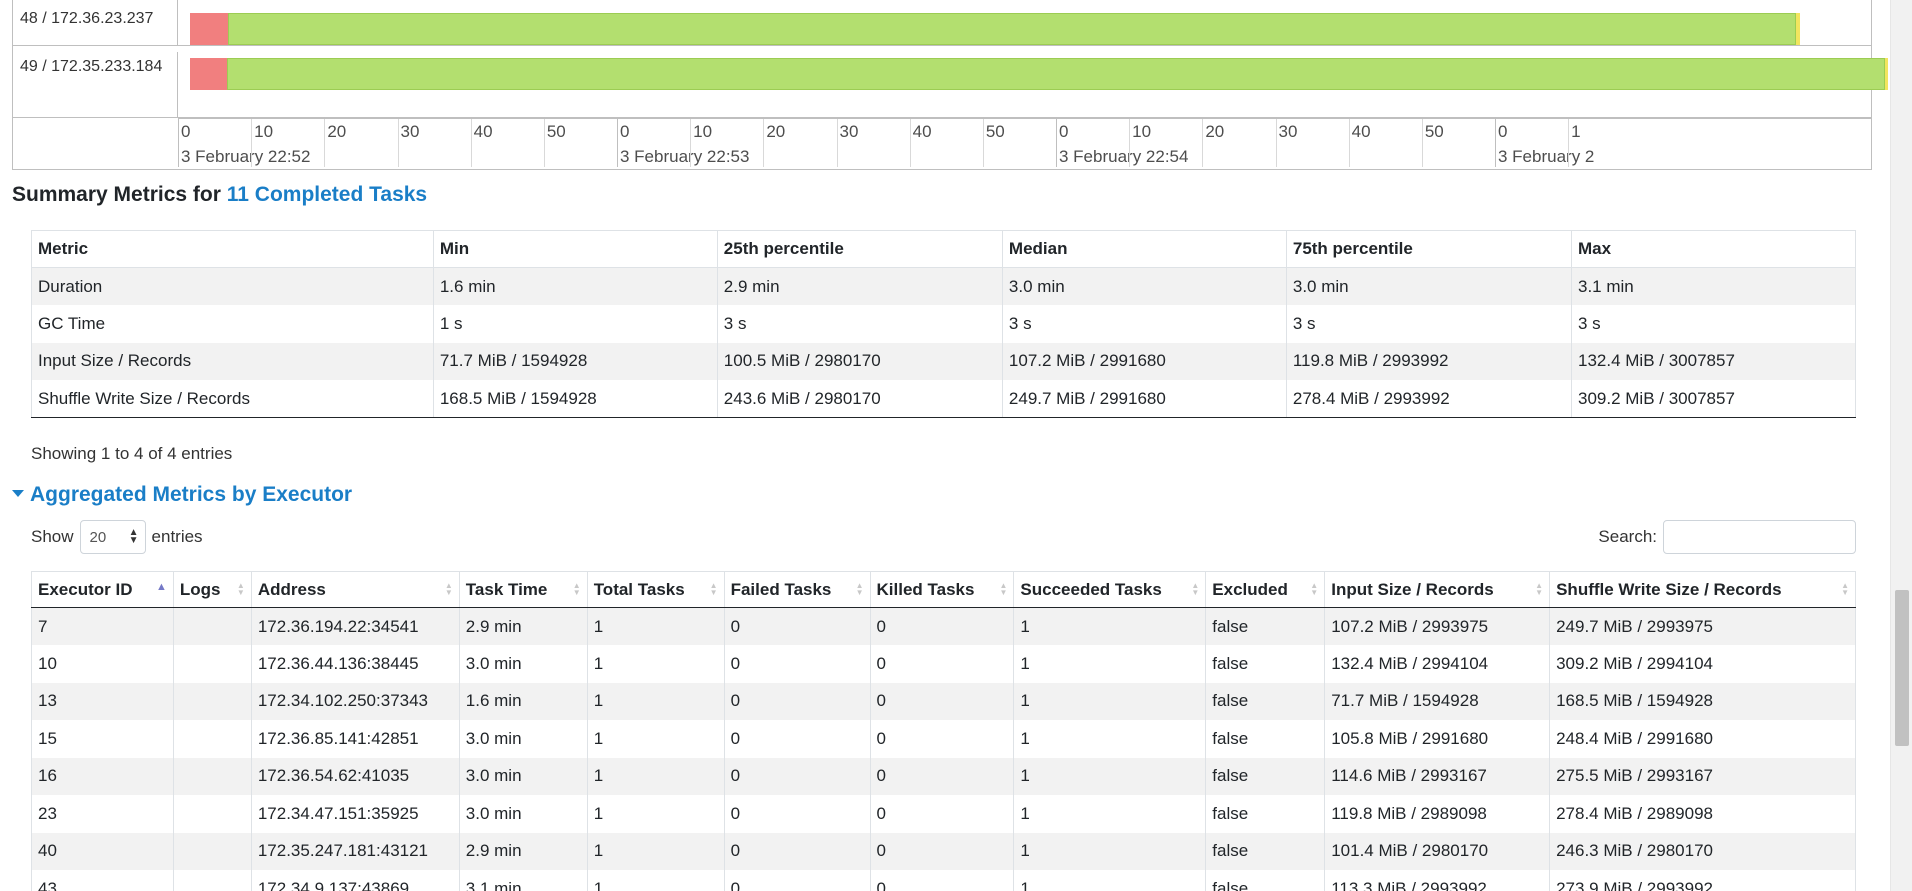  What do you see at coordinates (232, 249) in the screenshot?
I see `summary-column-header: Metric` at bounding box center [232, 249].